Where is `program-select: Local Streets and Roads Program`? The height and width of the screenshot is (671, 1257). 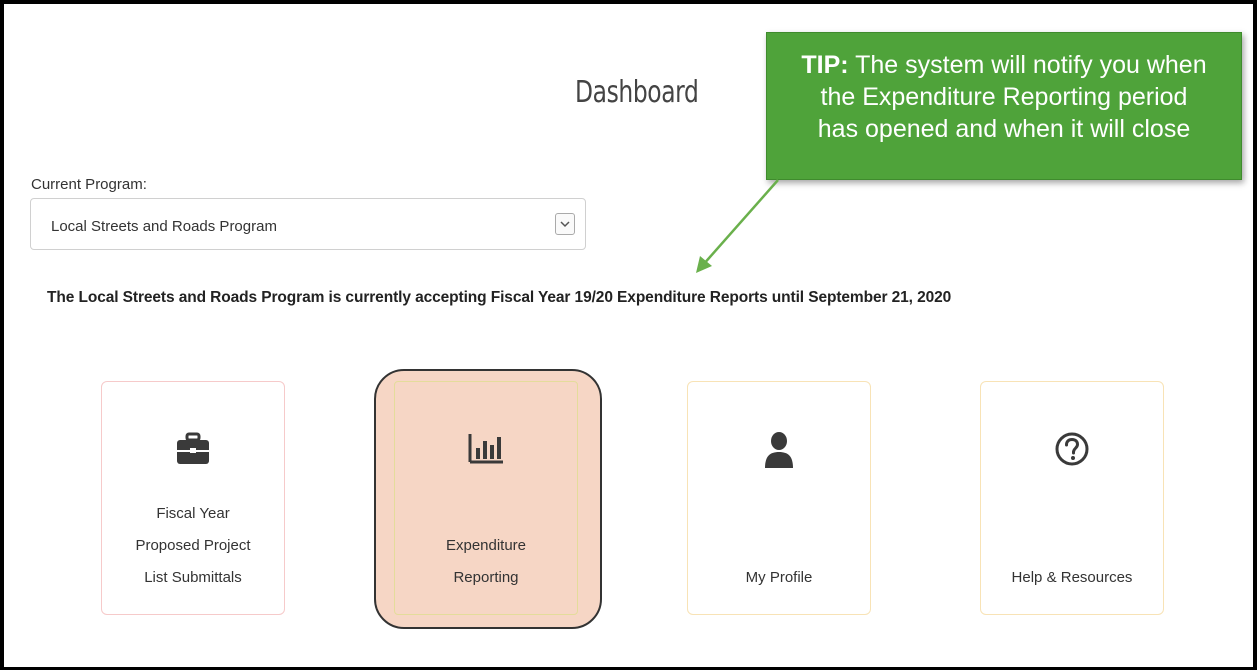 program-select: Local Streets and Roads Program is located at coordinates (308, 224).